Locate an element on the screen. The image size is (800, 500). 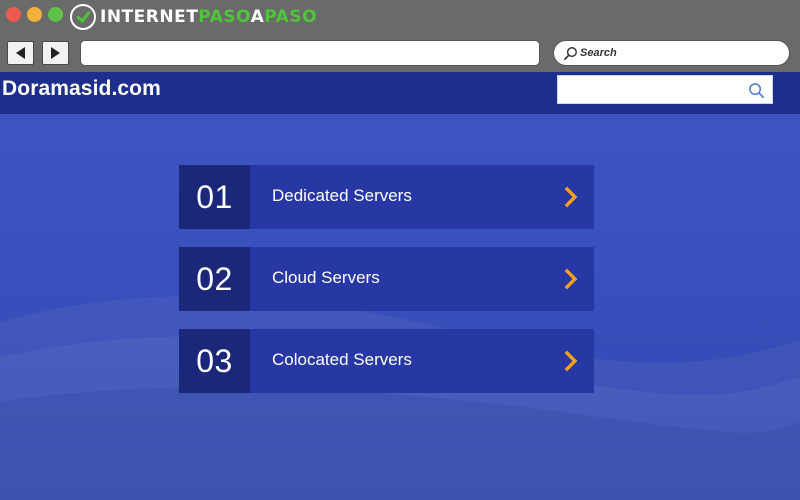
close-dot-icon is located at coordinates (13, 14).